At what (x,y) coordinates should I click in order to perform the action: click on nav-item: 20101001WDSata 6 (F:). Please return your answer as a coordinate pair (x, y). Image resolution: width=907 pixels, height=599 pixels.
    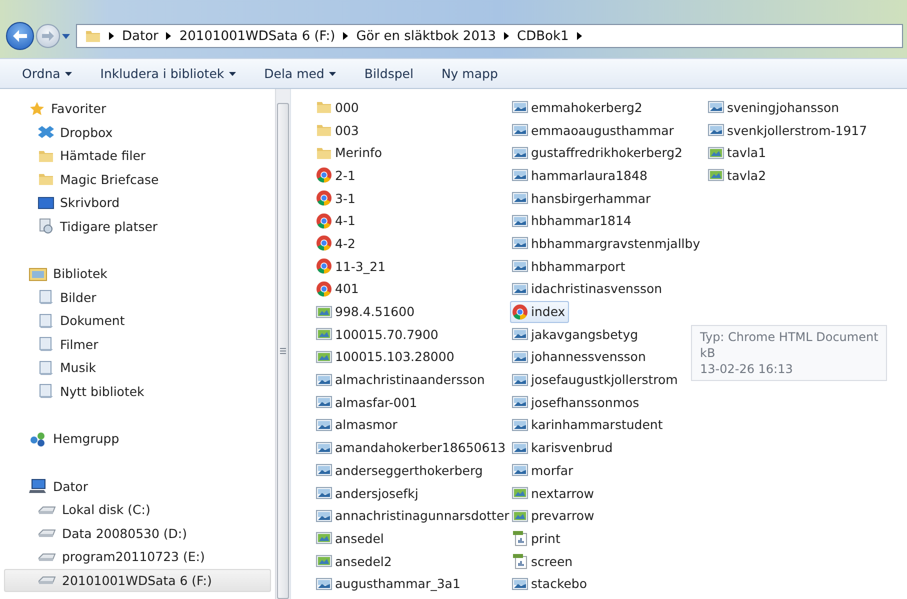
    Looking at the image, I should click on (137, 580).